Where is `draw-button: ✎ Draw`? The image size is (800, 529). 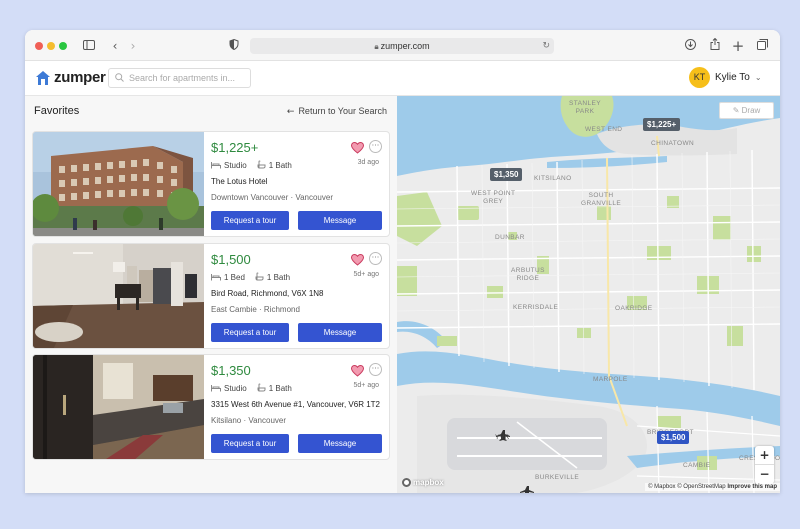 draw-button: ✎ Draw is located at coordinates (746, 110).